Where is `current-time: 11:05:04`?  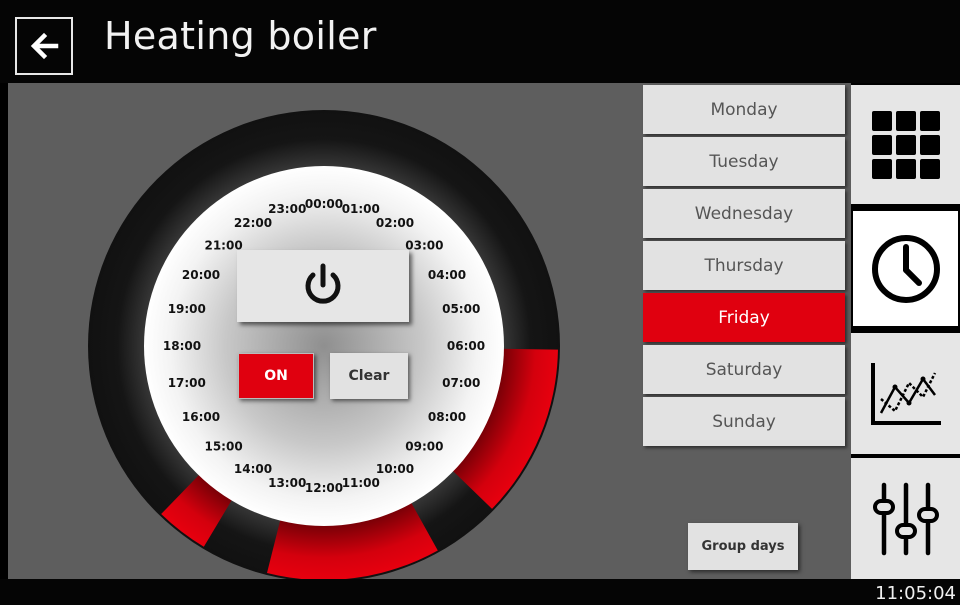
current-time: 11:05:04 is located at coordinates (915, 593).